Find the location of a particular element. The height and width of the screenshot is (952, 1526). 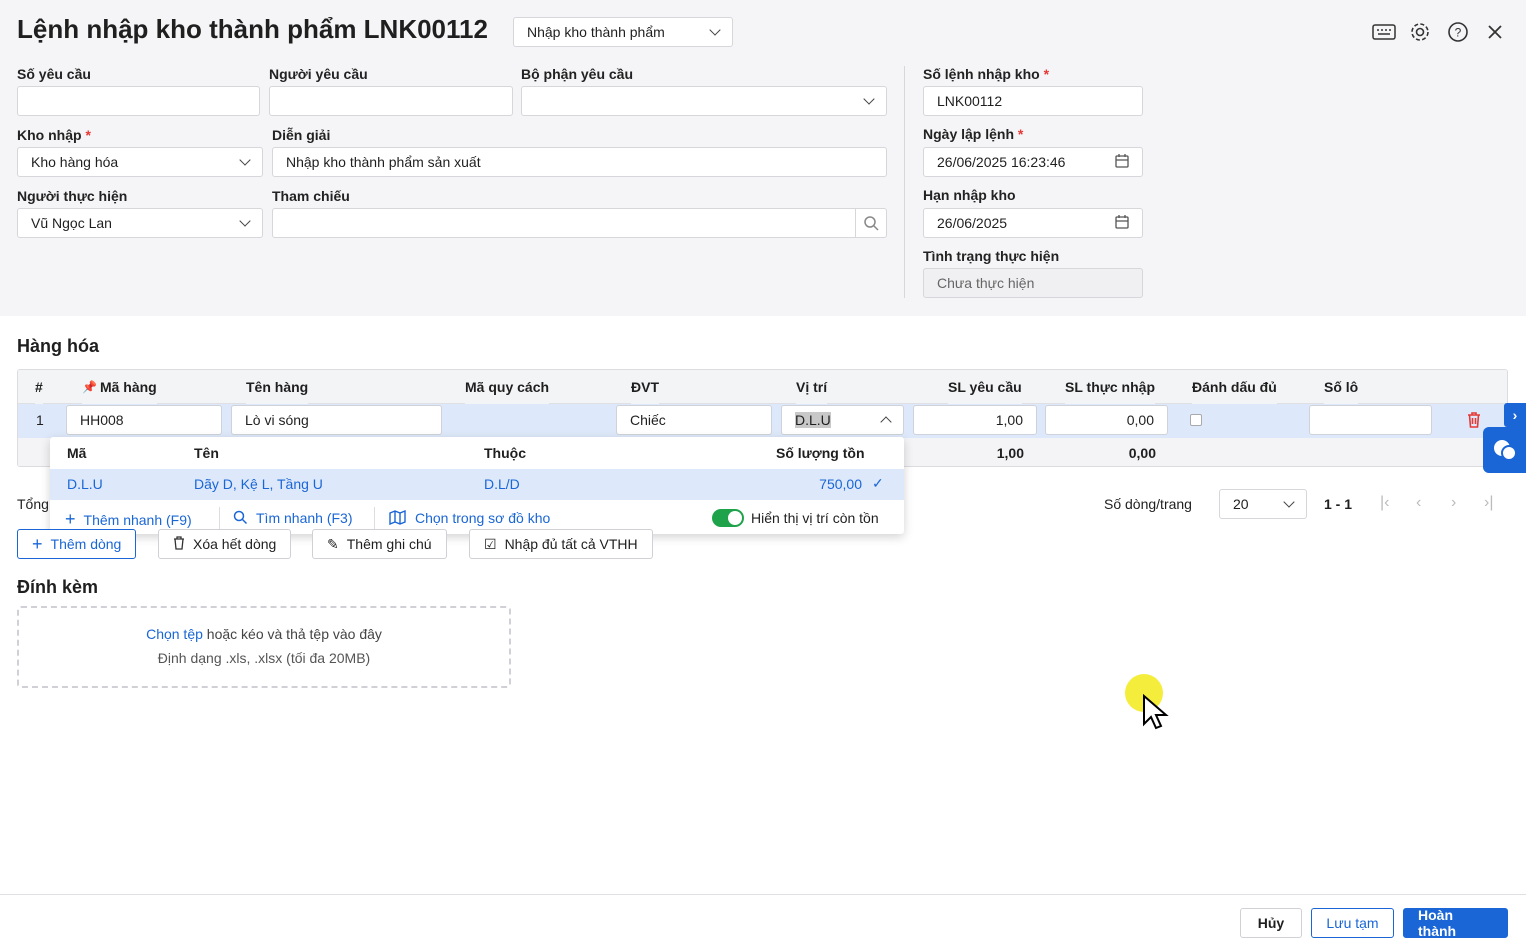

first-page-icon: |‹ is located at coordinates (1384, 503).